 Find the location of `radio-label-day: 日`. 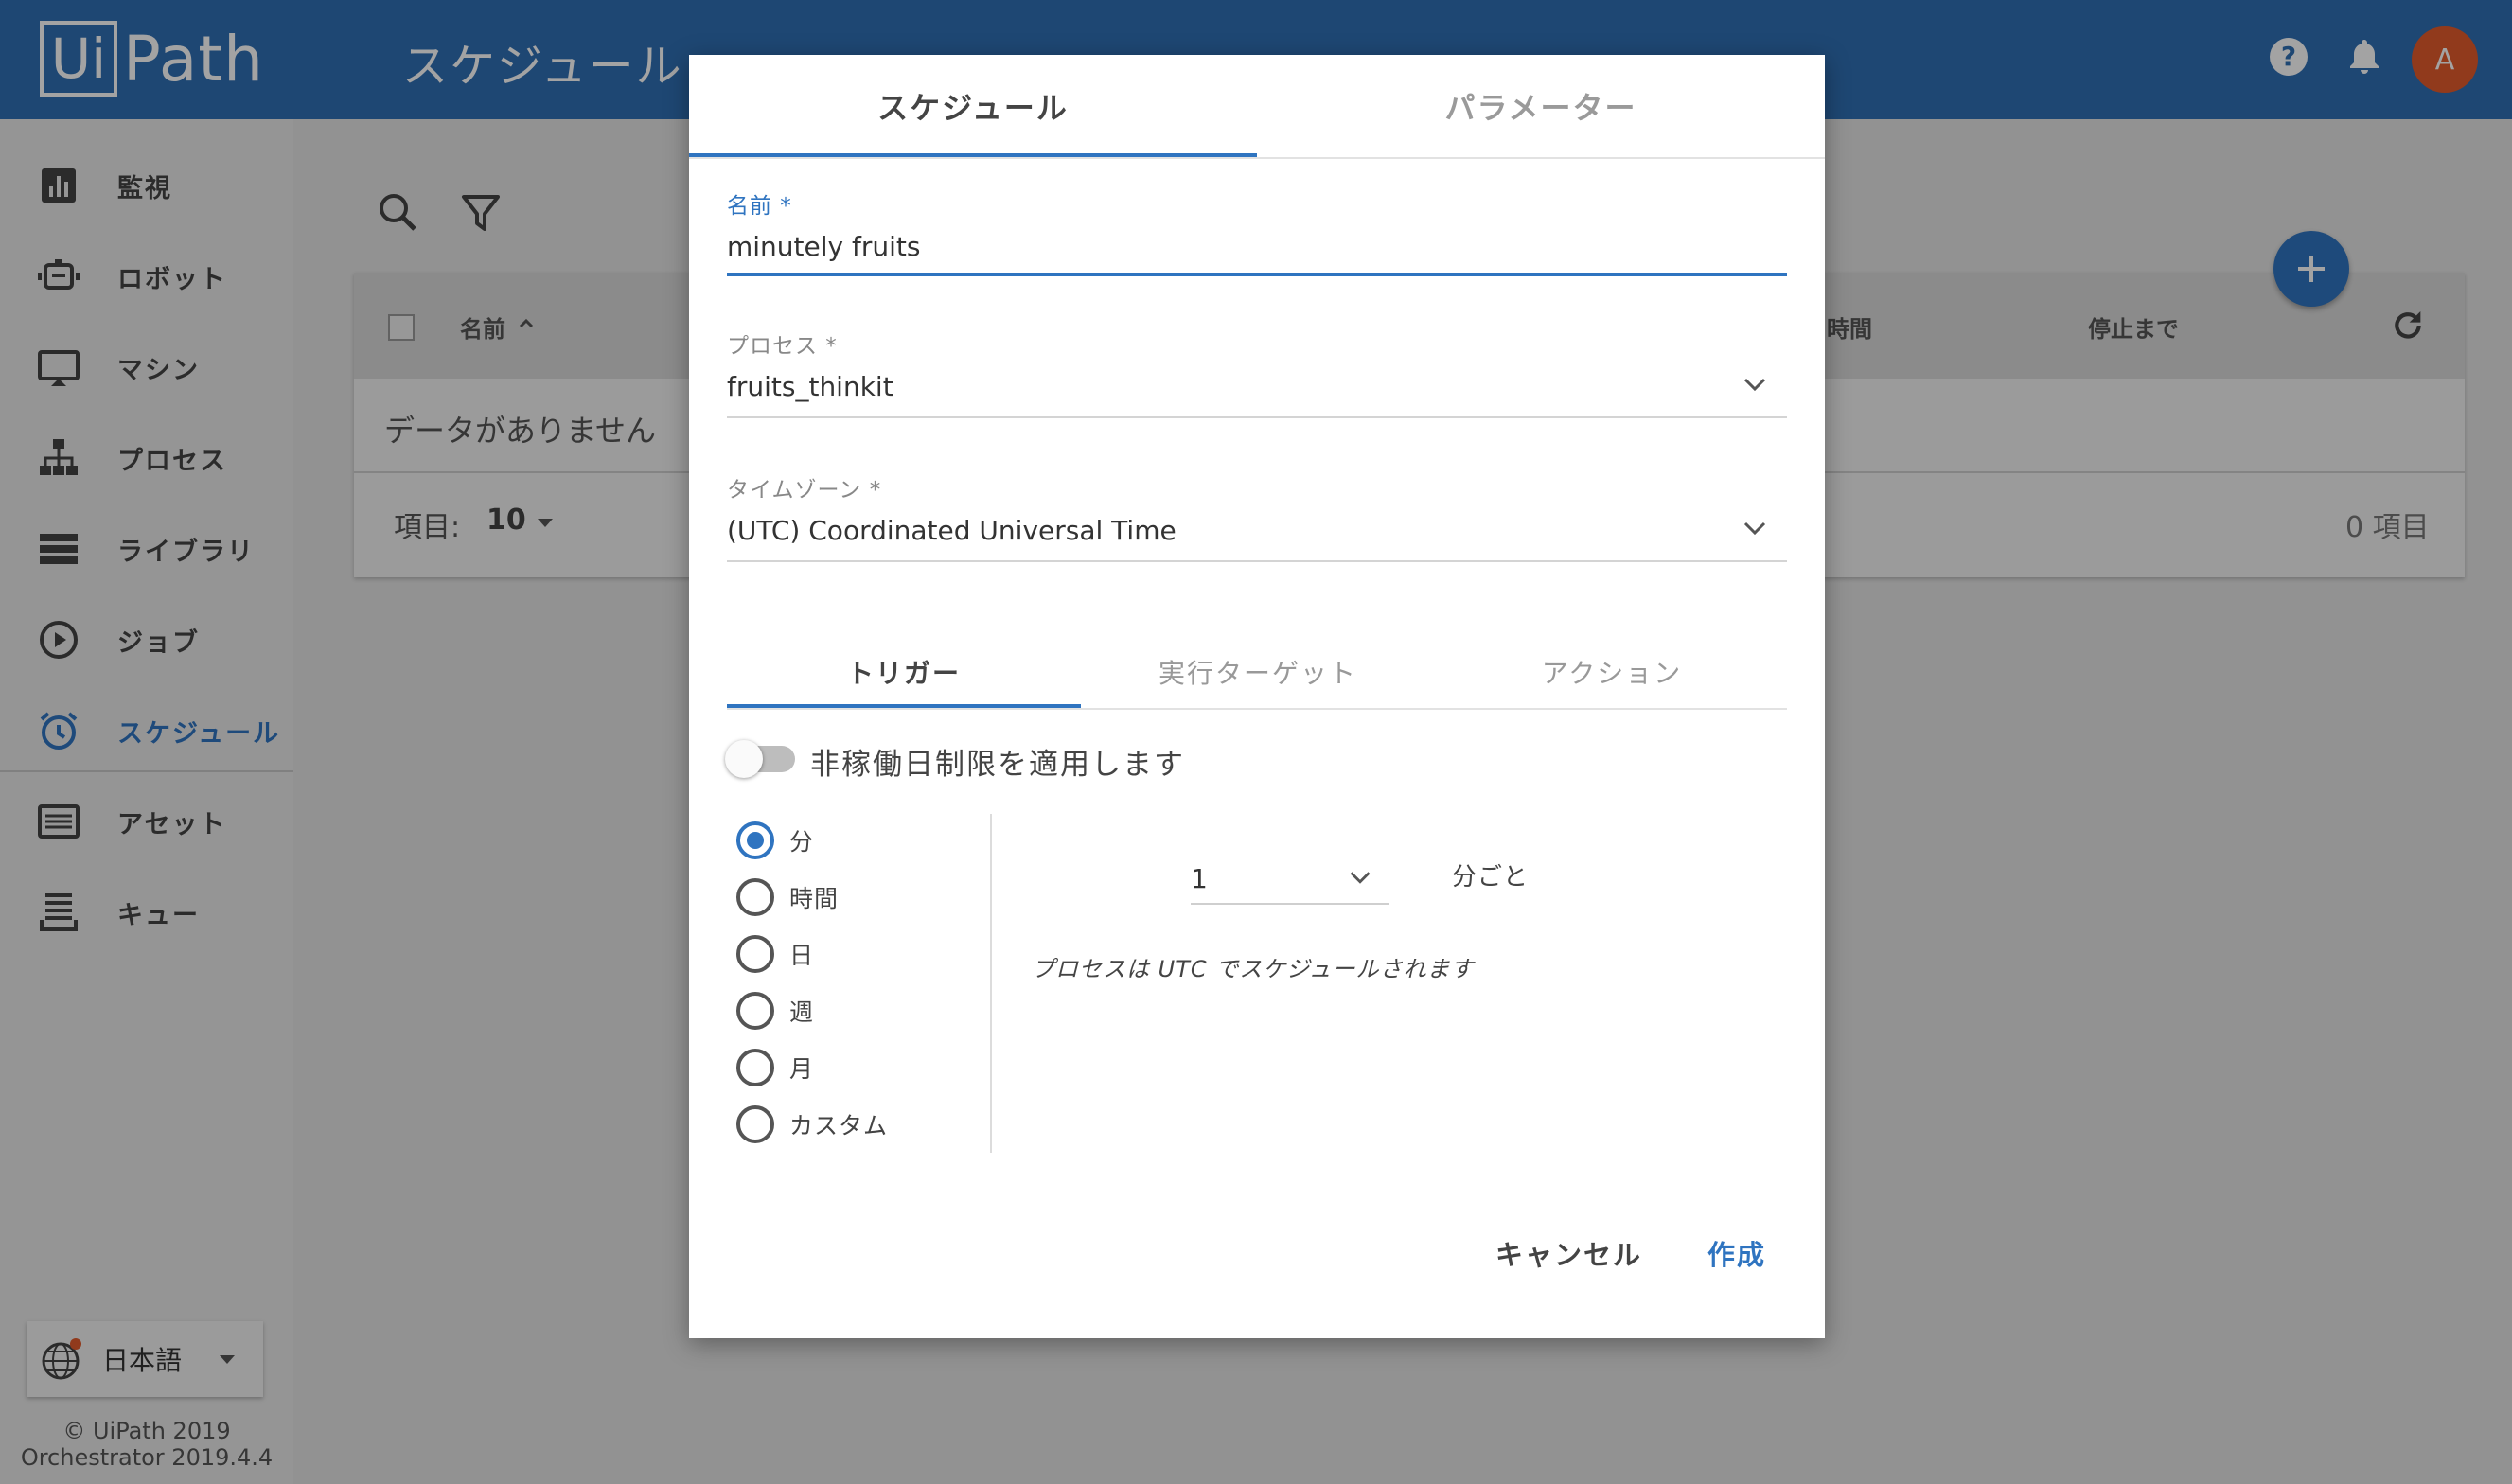

radio-label-day: 日 is located at coordinates (802, 955).